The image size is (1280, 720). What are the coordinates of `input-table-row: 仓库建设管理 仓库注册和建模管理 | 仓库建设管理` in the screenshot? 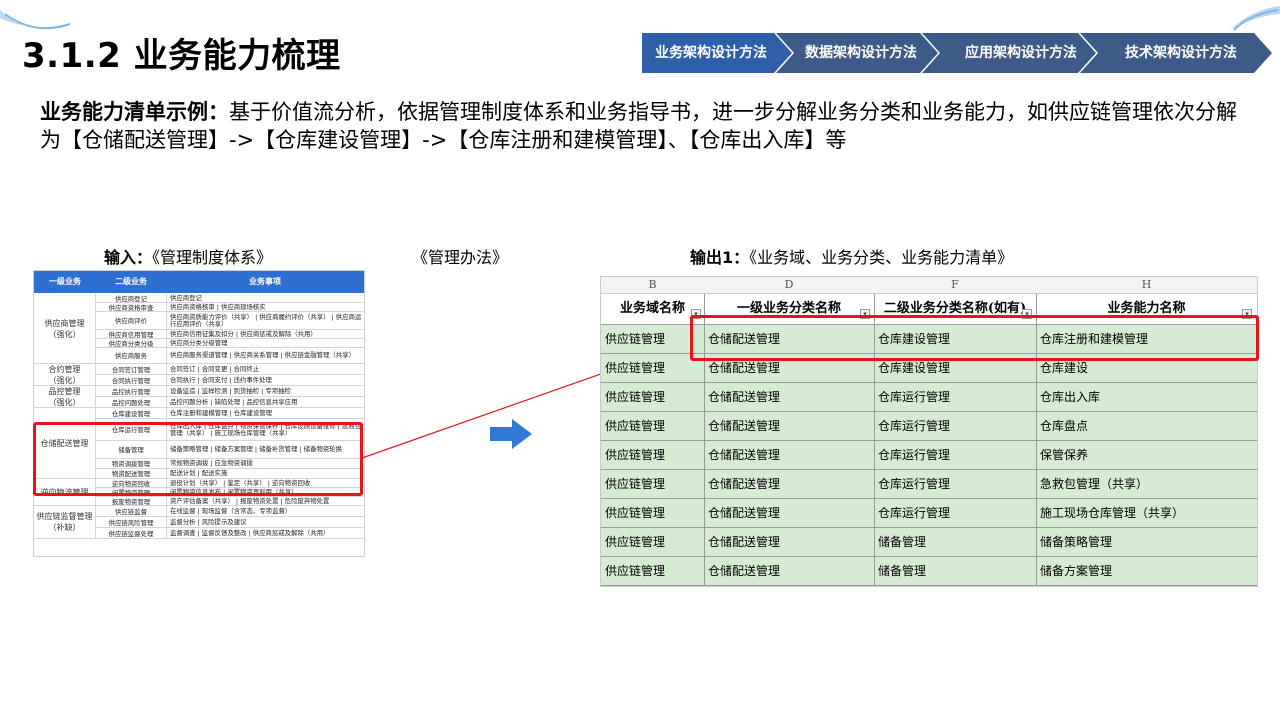 It's located at (230, 413).